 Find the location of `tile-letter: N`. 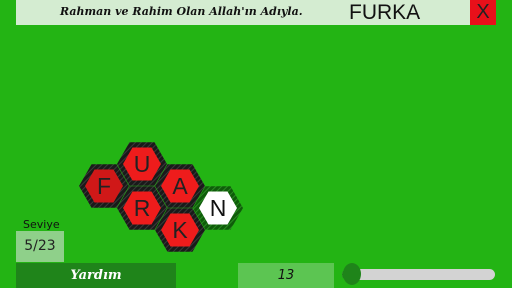

tile-letter: N is located at coordinates (218, 208).